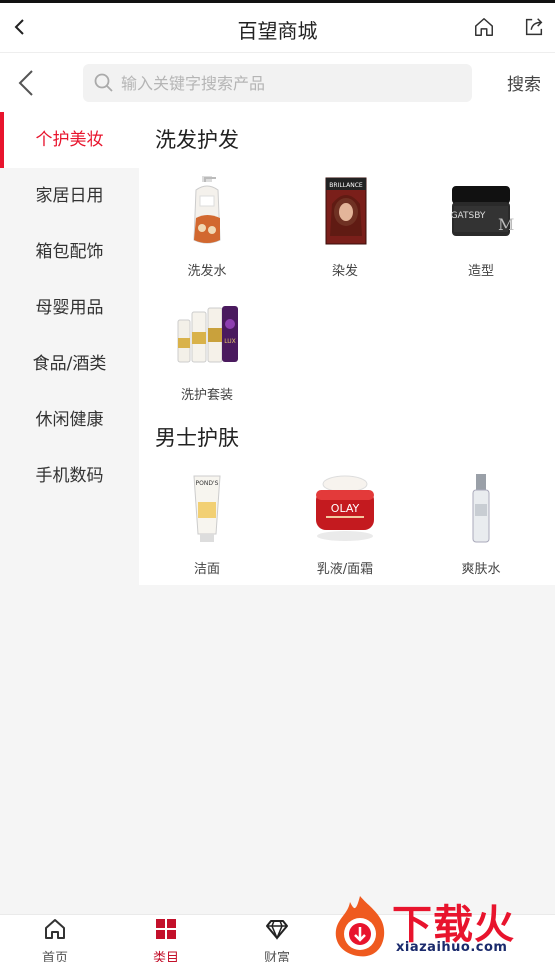  I want to click on product-name: 洁面, so click(206, 569).